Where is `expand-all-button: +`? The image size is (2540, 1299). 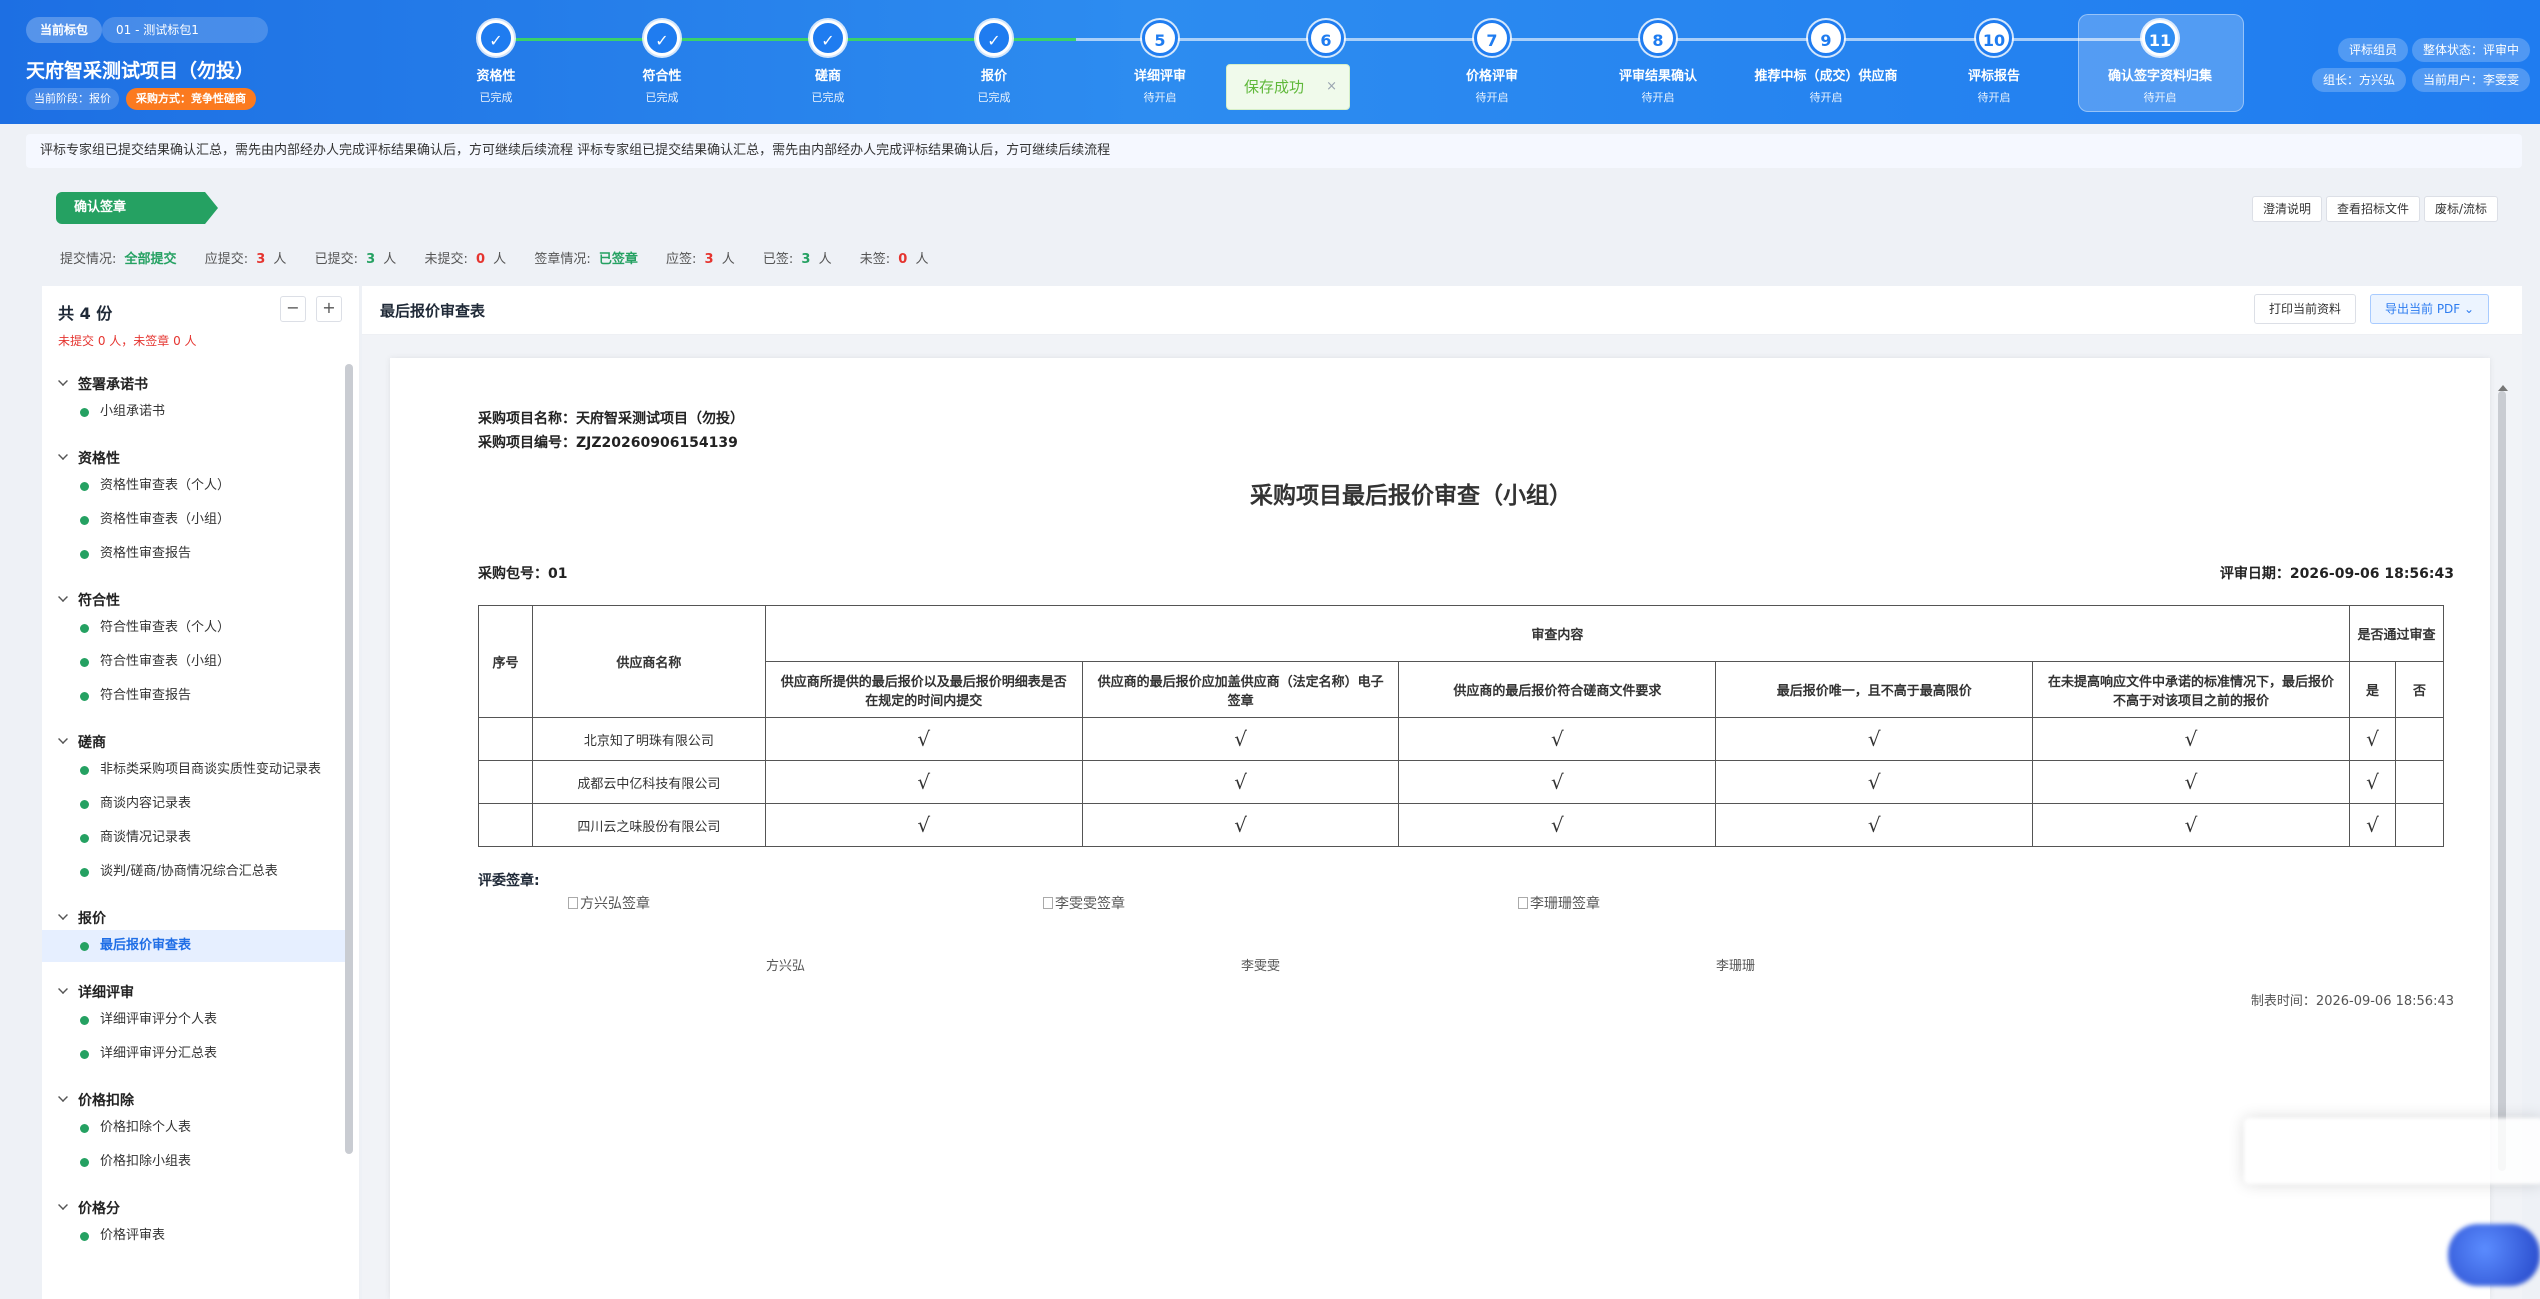
expand-all-button: + is located at coordinates (329, 309).